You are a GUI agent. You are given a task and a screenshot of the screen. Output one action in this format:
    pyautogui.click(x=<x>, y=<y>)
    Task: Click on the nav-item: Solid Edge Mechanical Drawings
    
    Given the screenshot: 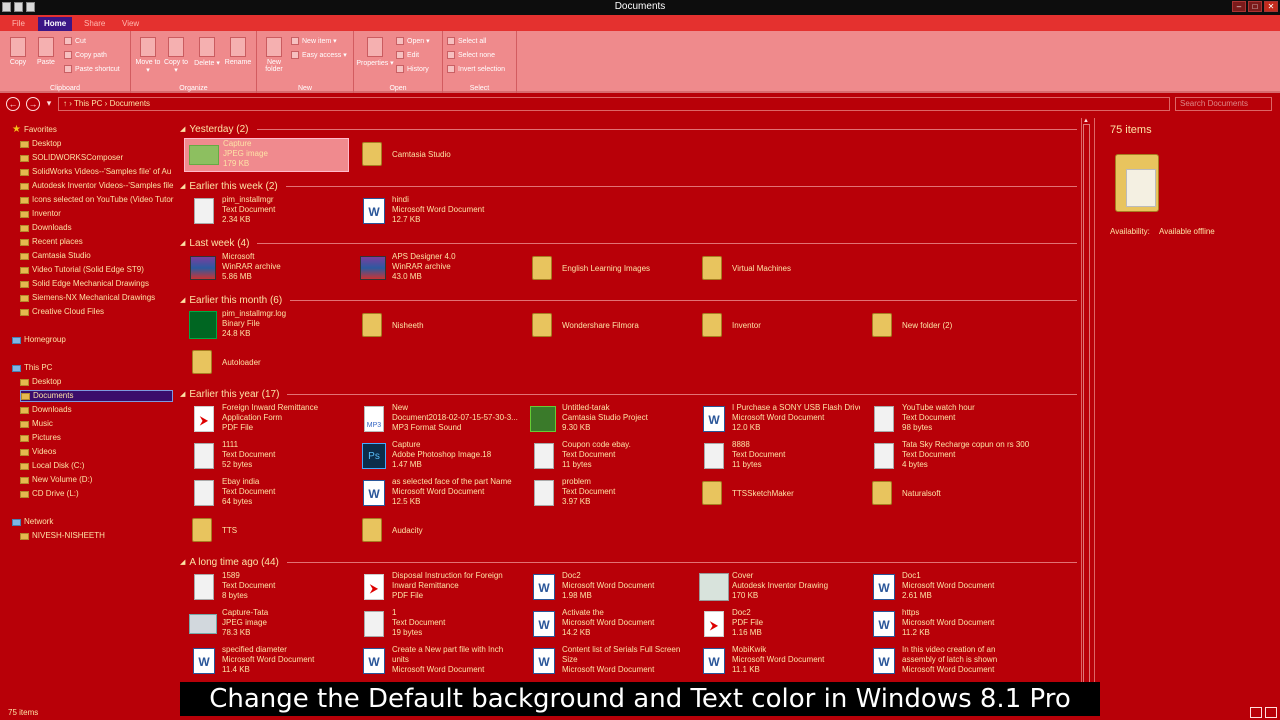 What is the action you would take?
    pyautogui.click(x=84, y=284)
    